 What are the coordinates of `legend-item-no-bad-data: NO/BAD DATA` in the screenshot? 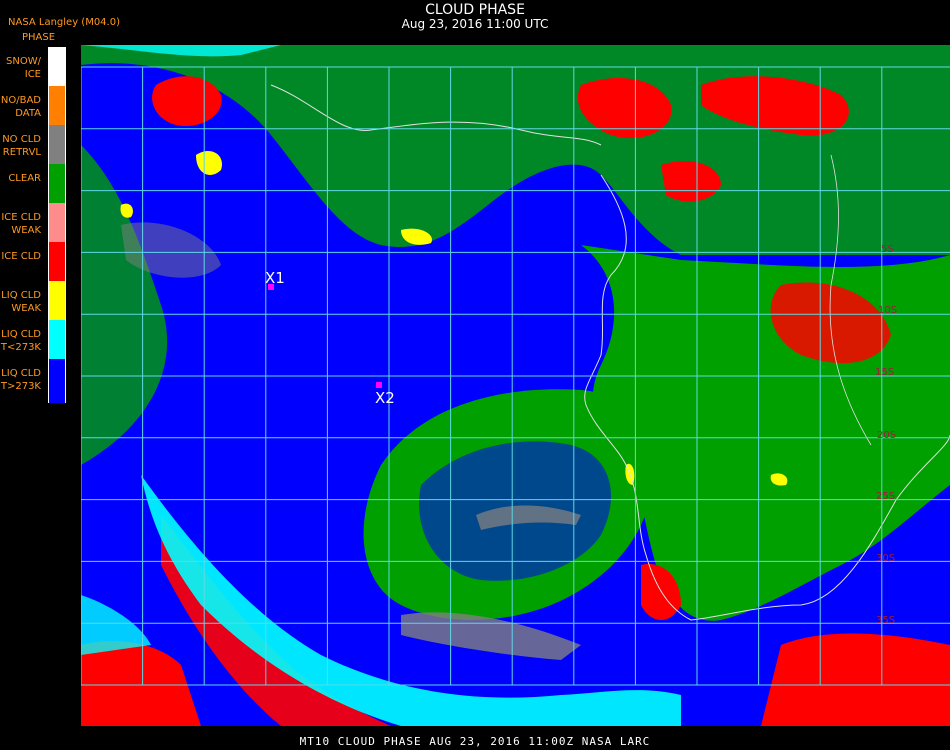 It's located at (33, 108).